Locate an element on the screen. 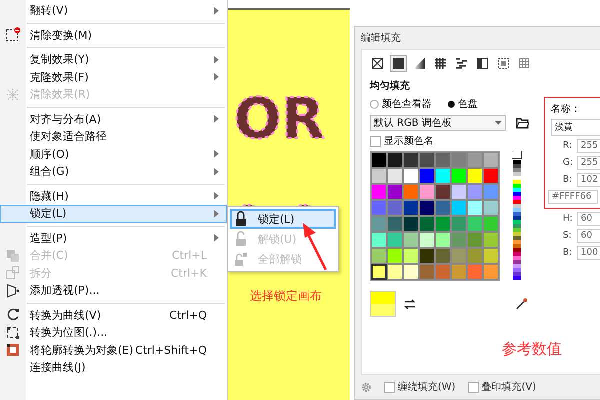 This screenshot has width=600, height=400. menu-item: 复制效果(Y) is located at coordinates (113, 59).